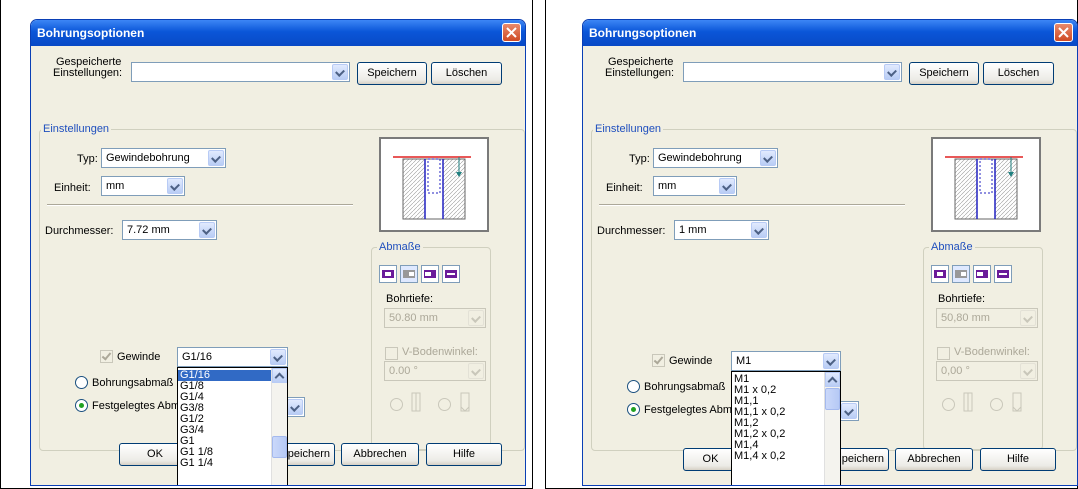 The width and height of the screenshot is (1078, 489). I want to click on unit-label: Einheit:, so click(624, 188).